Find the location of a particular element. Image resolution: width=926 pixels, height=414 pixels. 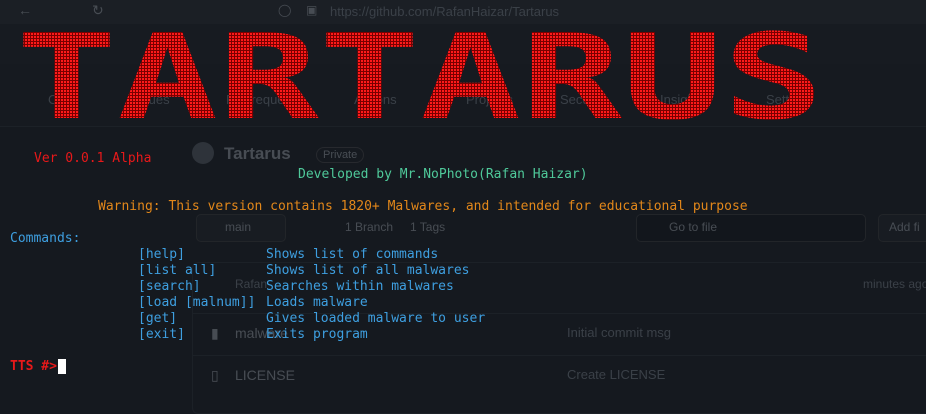

prompt-label: TTS #> is located at coordinates (33, 366).